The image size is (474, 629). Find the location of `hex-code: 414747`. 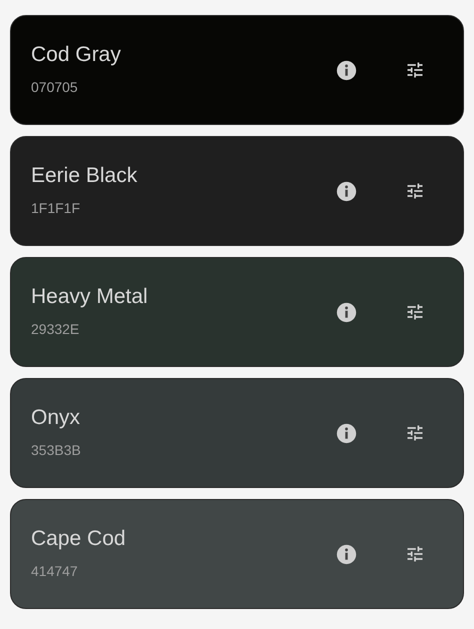

hex-code: 414747 is located at coordinates (54, 572).